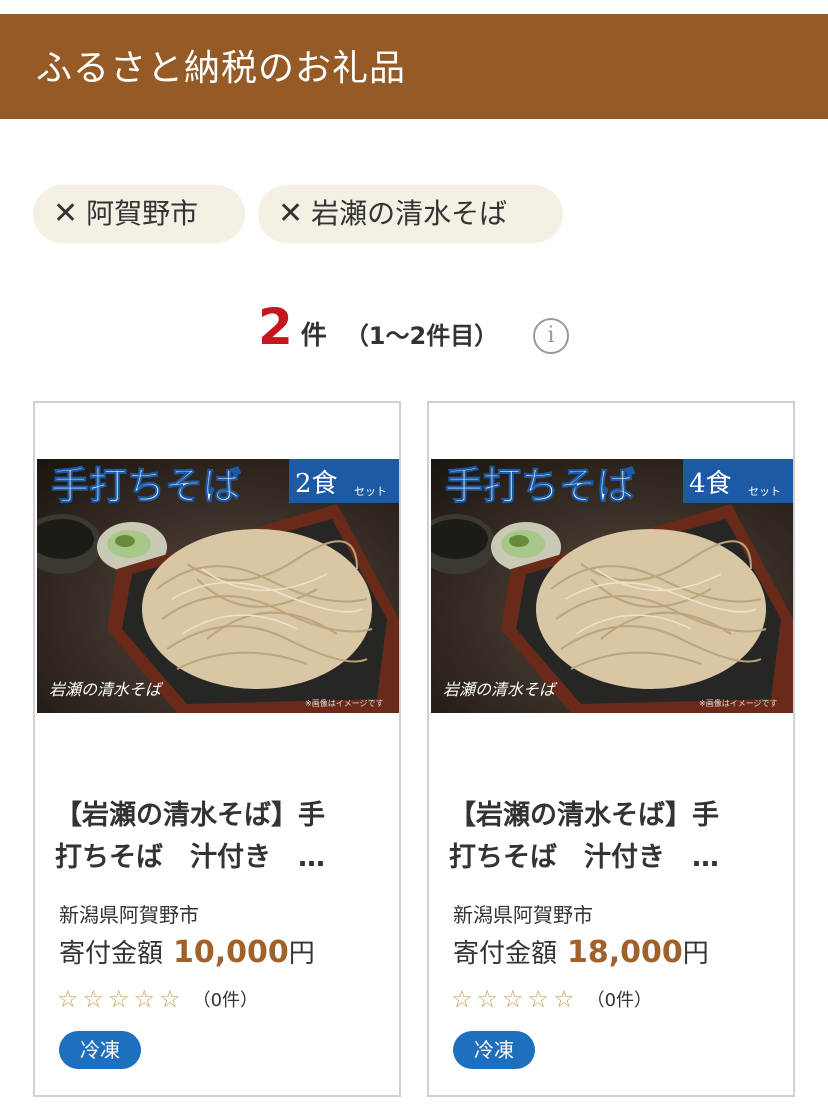  What do you see at coordinates (551, 336) in the screenshot?
I see `info-icon: i` at bounding box center [551, 336].